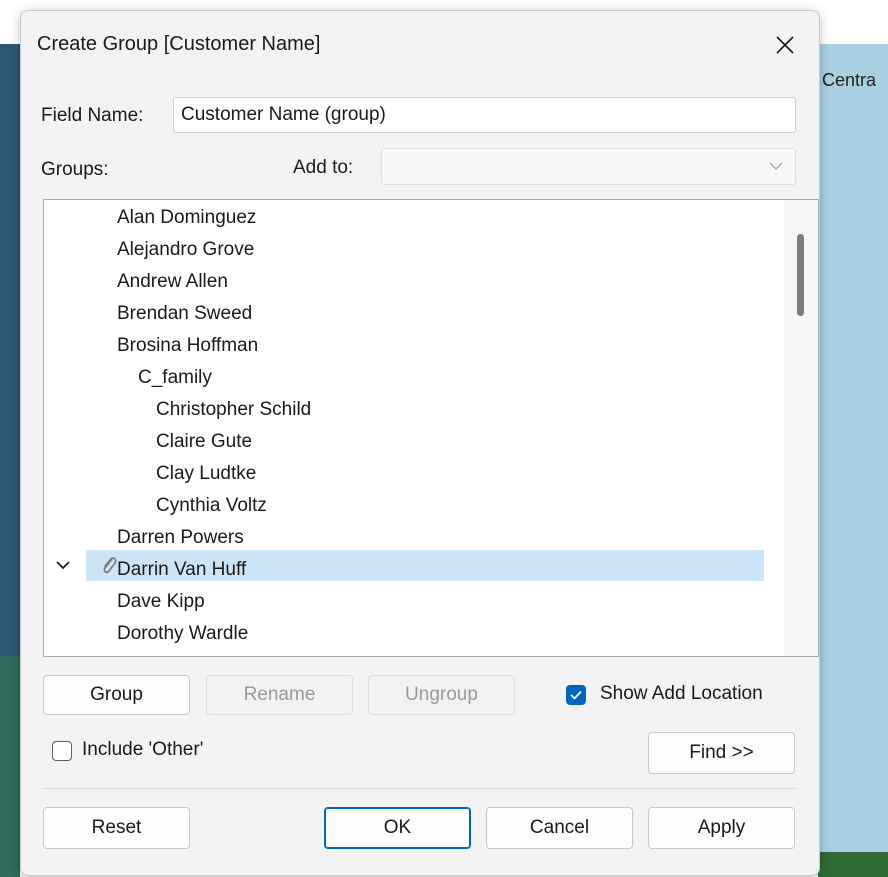  I want to click on group-button: Group, so click(116, 695).